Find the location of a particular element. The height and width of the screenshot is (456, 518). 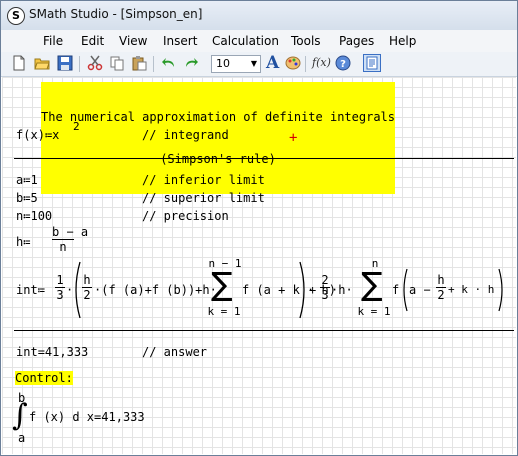

fraction-denominator: n is located at coordinates (63, 247).